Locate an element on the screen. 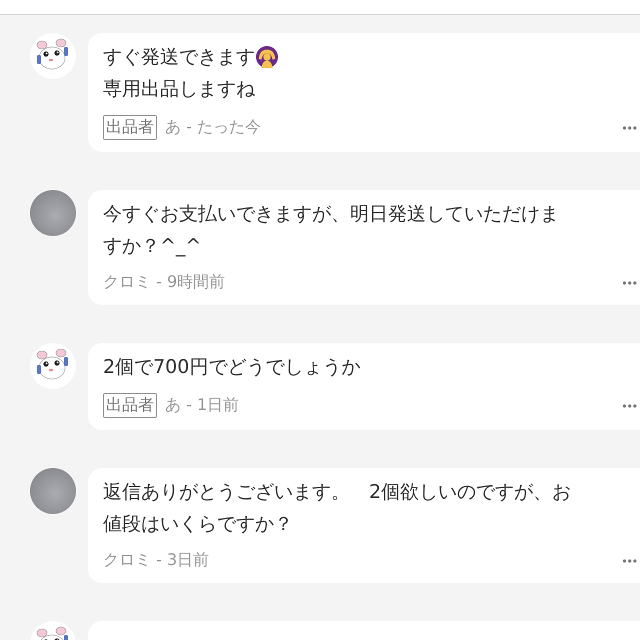 This screenshot has width=640, height=640. comment-text: すか？^_^ is located at coordinates (152, 246).